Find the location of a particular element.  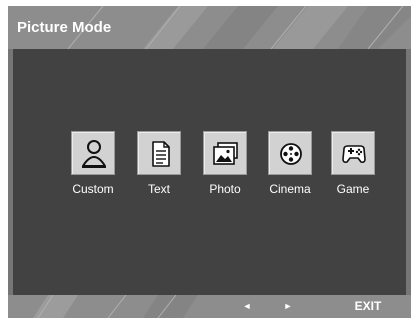

photo-icon is located at coordinates (225, 153).